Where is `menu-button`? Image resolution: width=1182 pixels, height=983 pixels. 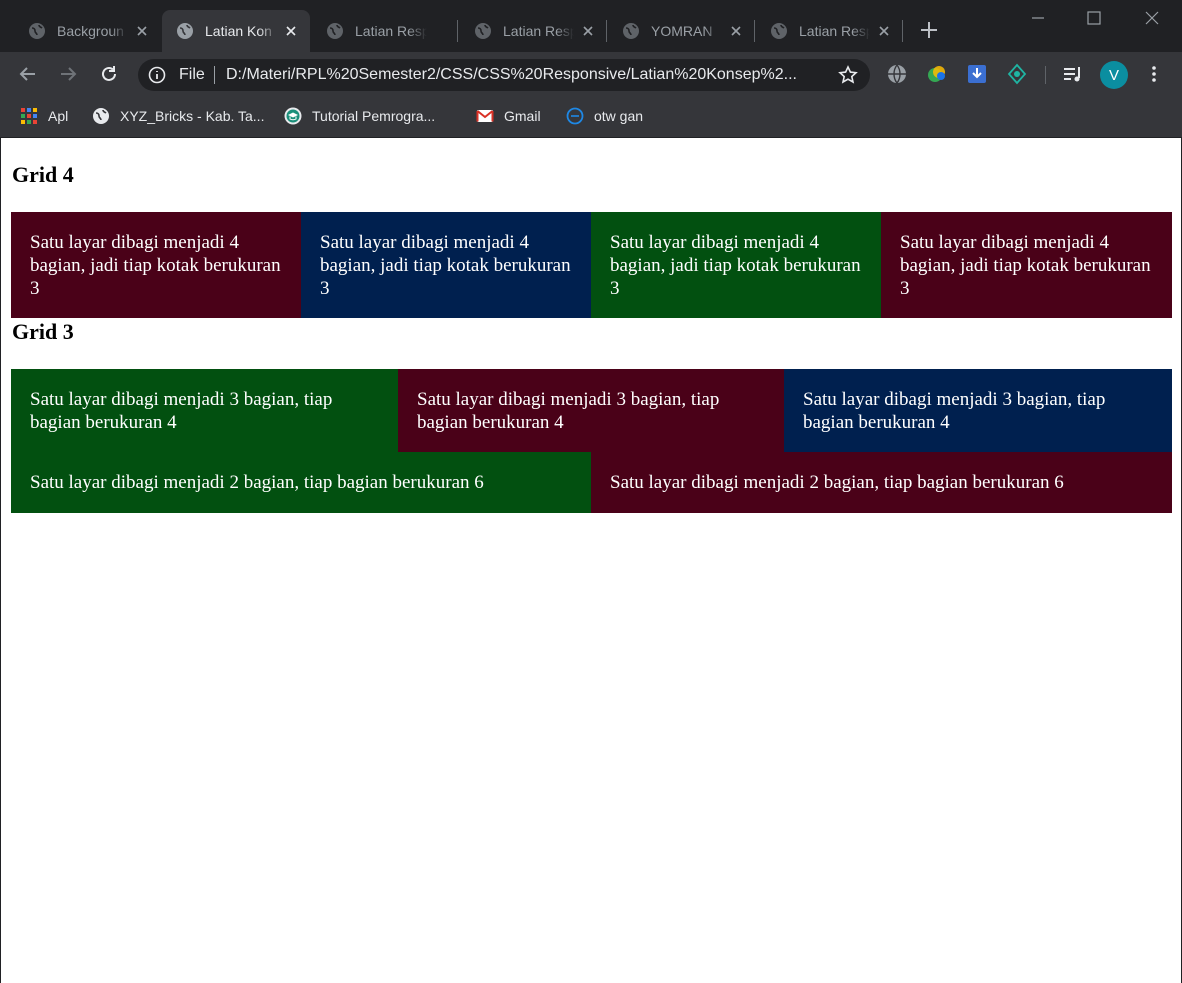
menu-button is located at coordinates (1154, 74).